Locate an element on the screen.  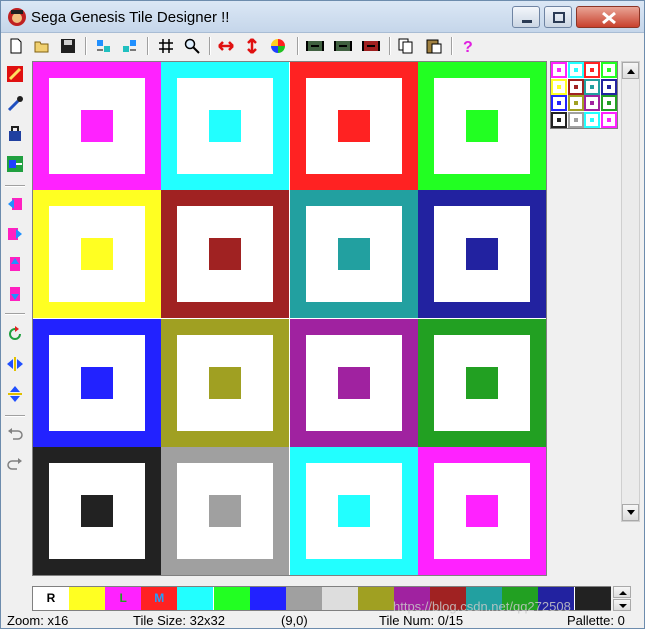
import-tiles-icon is located at coordinates (103, 46).